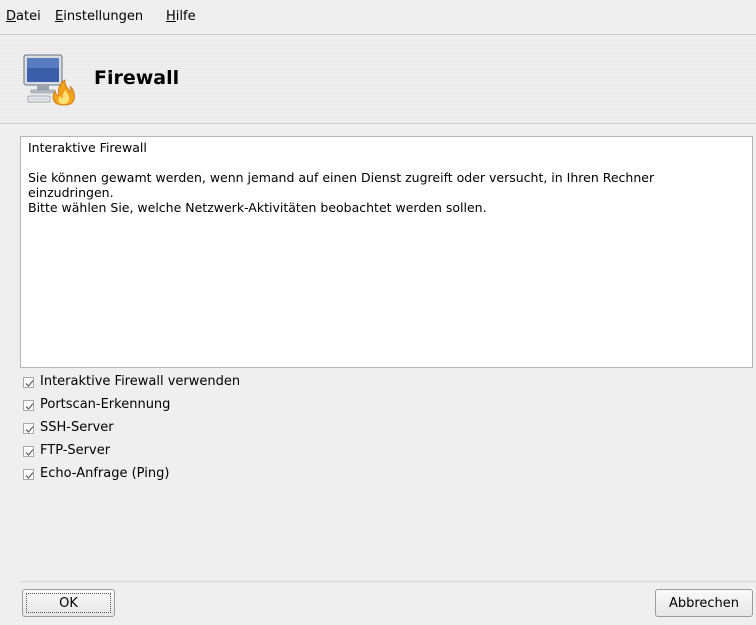 The height and width of the screenshot is (625, 756). I want to click on description-line-2: einzudringen., so click(71, 192).